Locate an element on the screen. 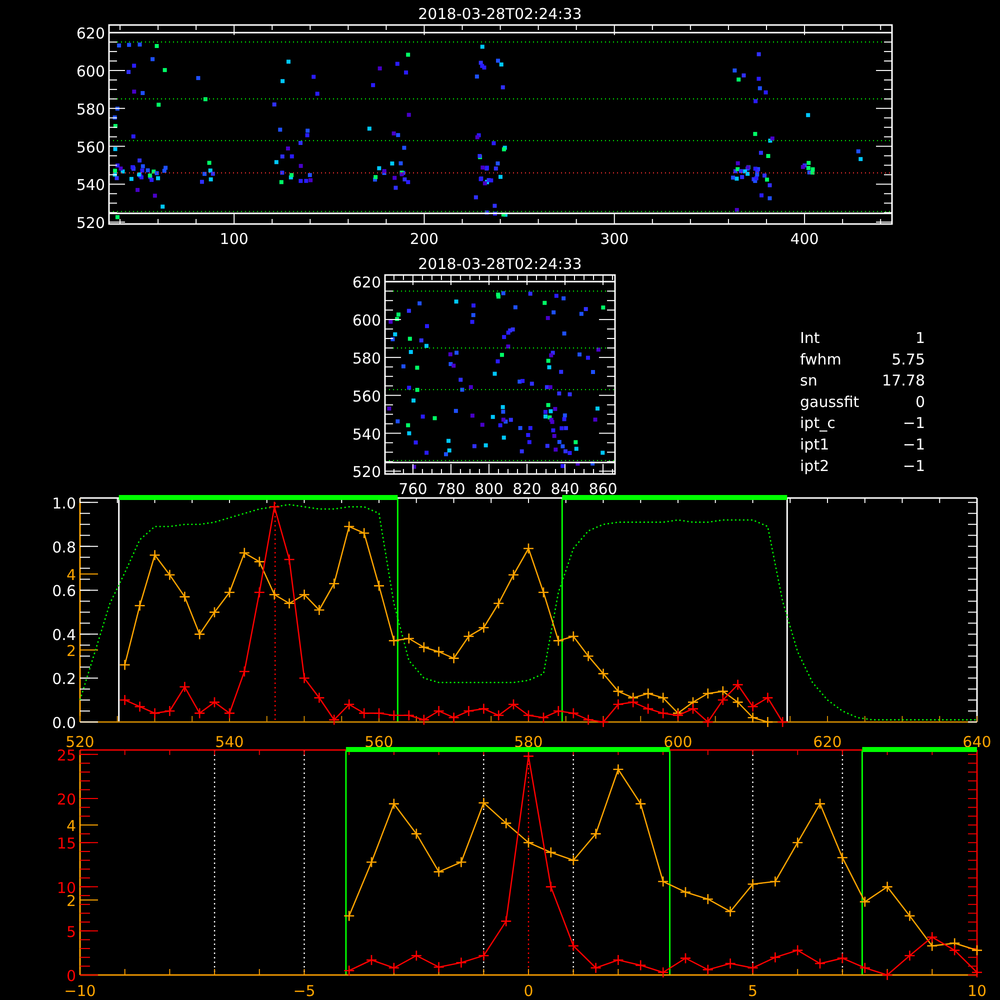 This screenshot has width=1000, height=1000. tick-label: 100 is located at coordinates (234, 239).